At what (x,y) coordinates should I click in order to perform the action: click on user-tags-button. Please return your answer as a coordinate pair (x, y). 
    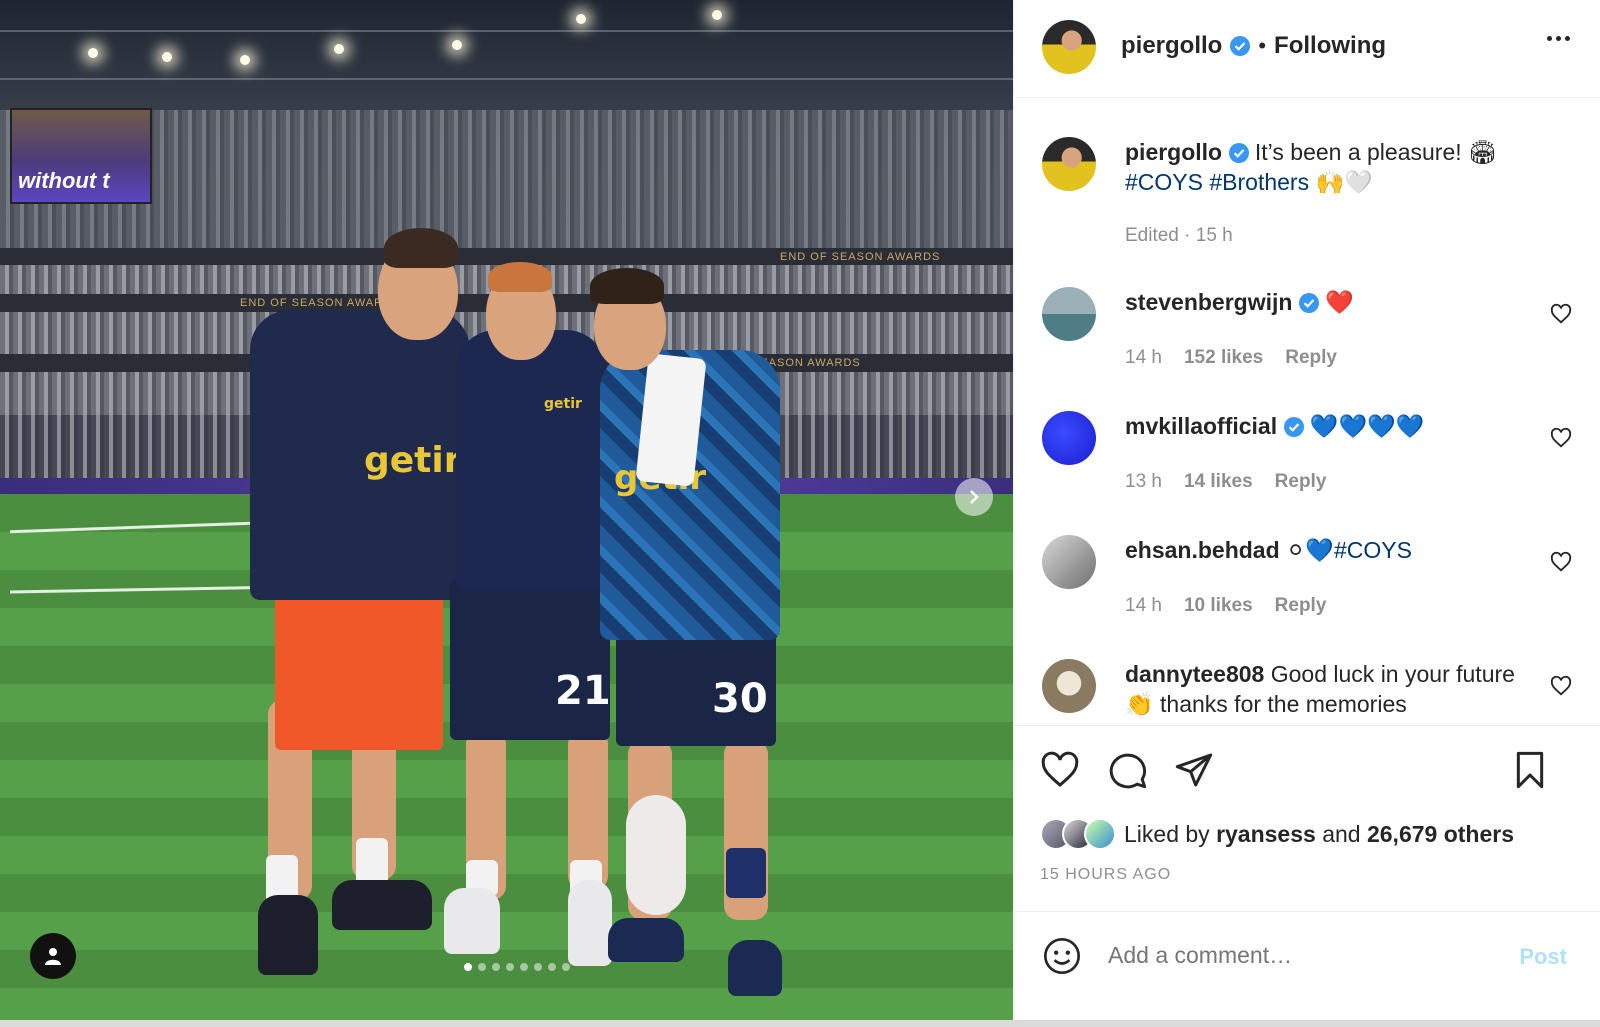
    Looking at the image, I should click on (53, 956).